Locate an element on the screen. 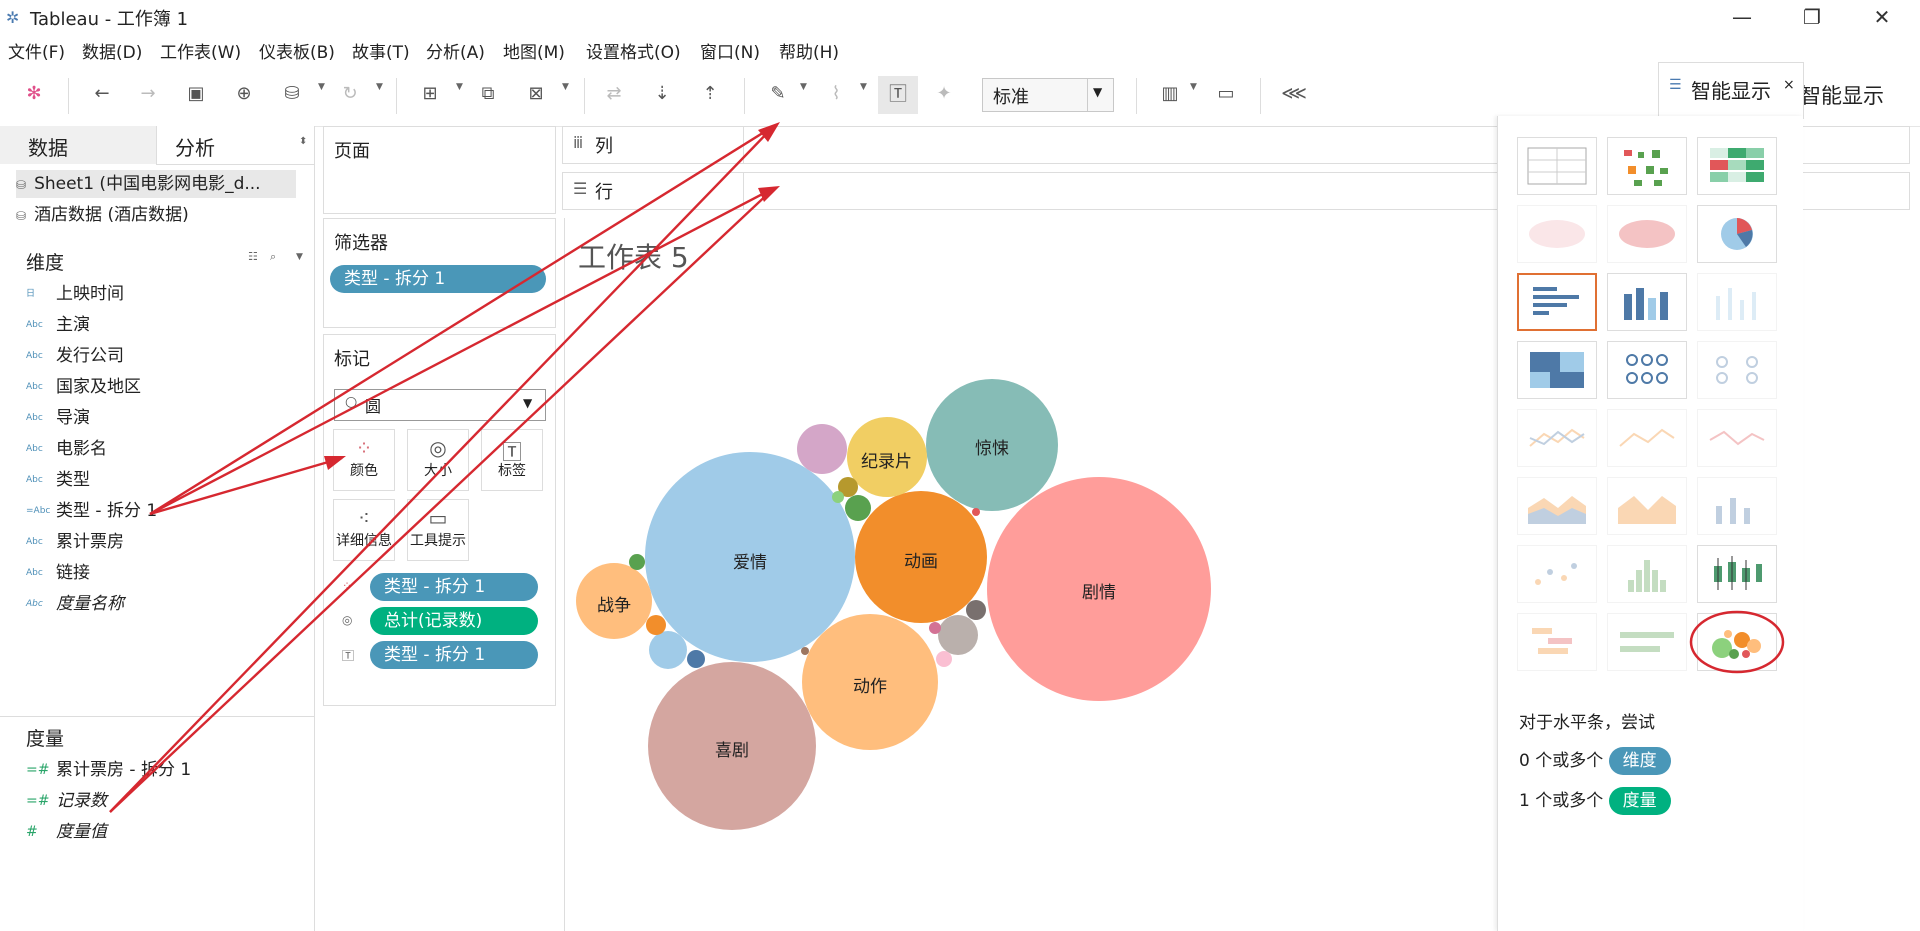 Image resolution: width=1920 pixels, height=931 pixels. chart-type-dual-combination is located at coordinates (1737, 506).